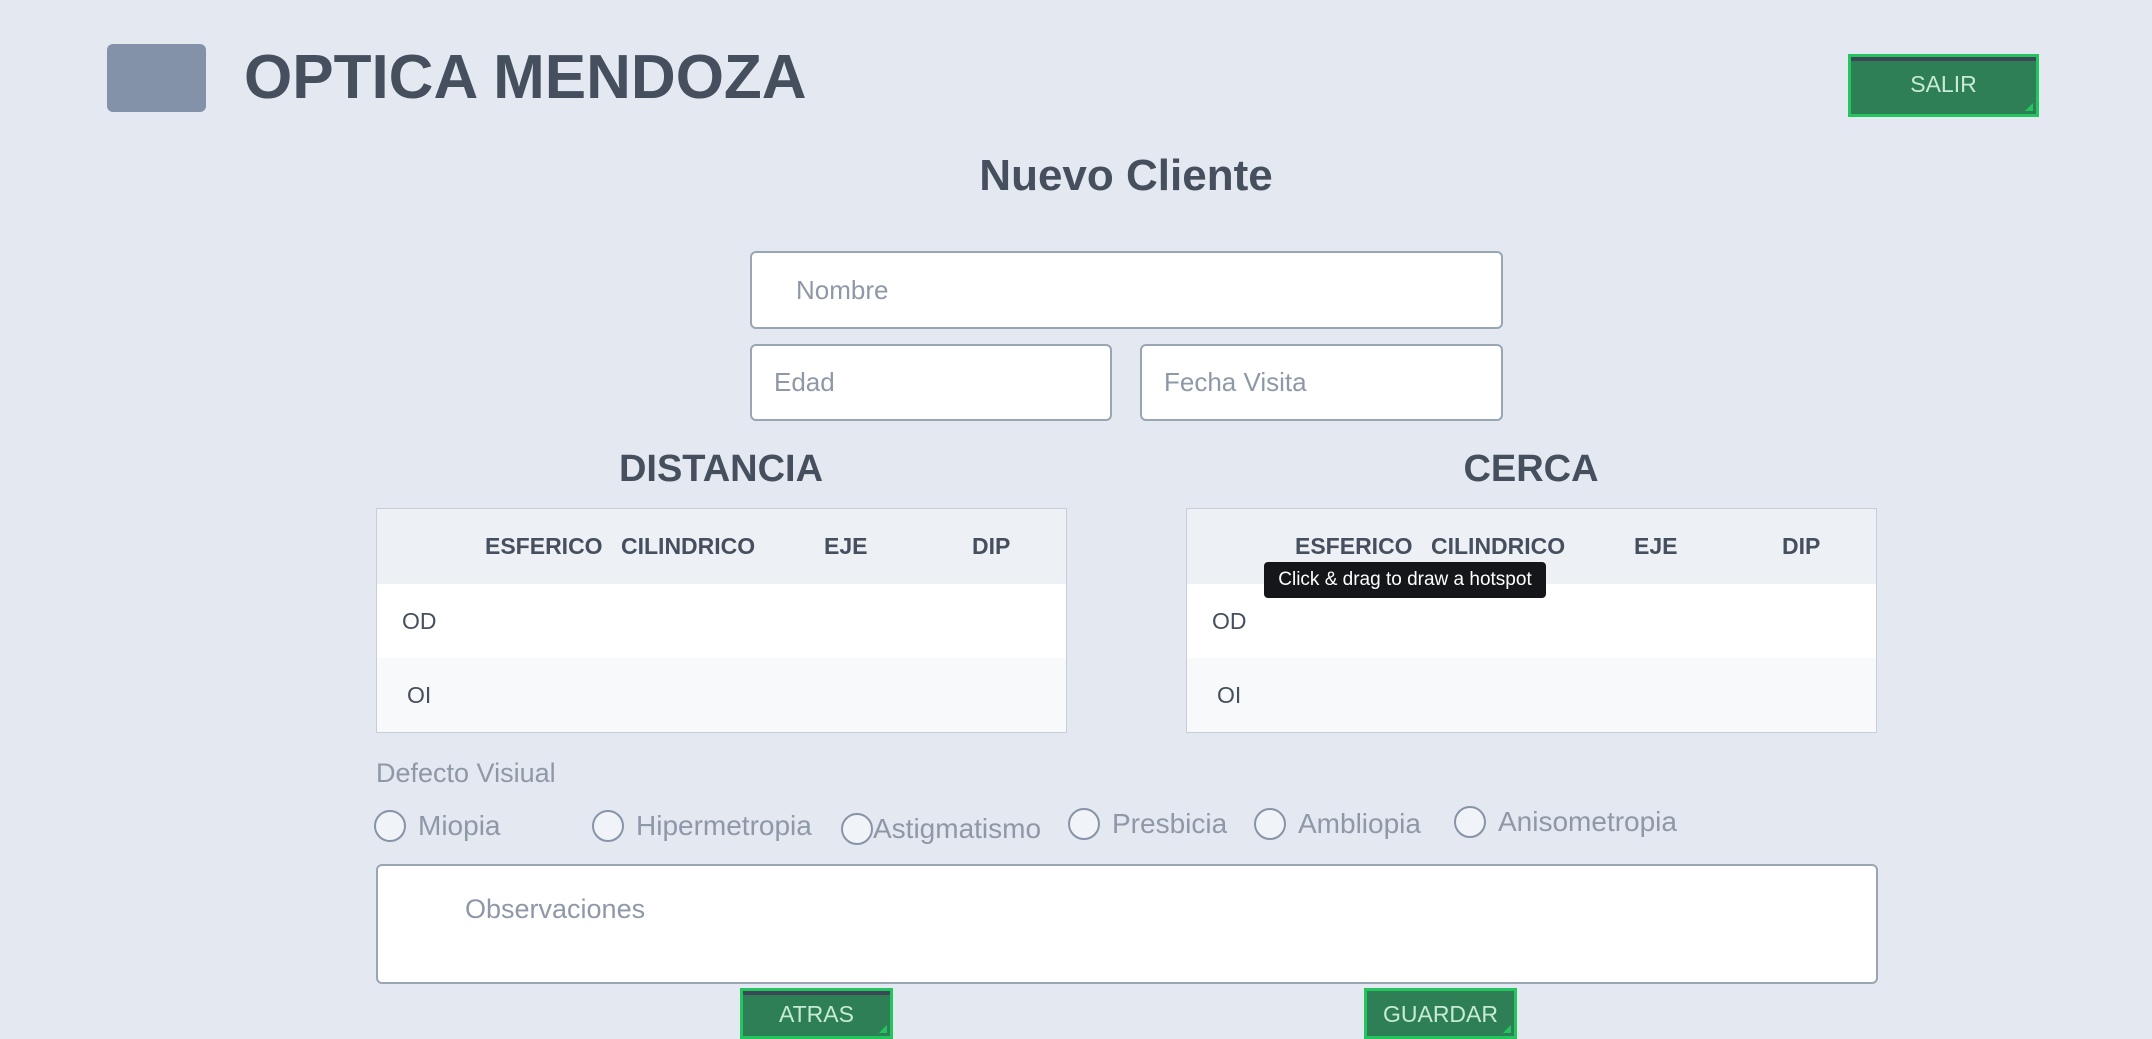 The height and width of the screenshot is (1039, 2152). I want to click on save-button: GUARDAR, so click(1440, 1013).